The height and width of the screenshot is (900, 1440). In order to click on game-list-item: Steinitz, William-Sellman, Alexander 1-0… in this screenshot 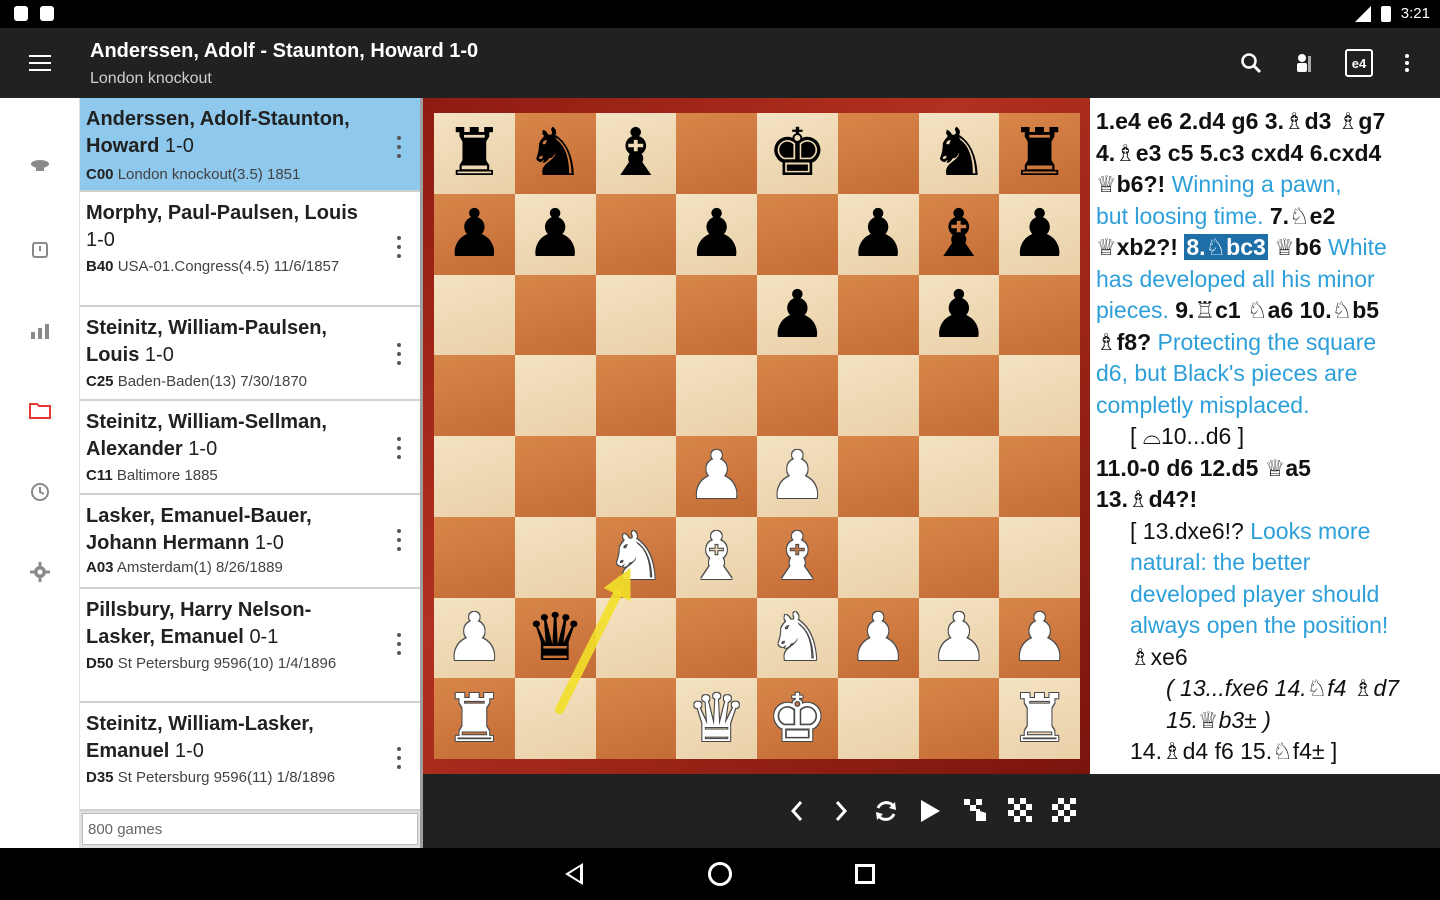, I will do `click(250, 448)`.